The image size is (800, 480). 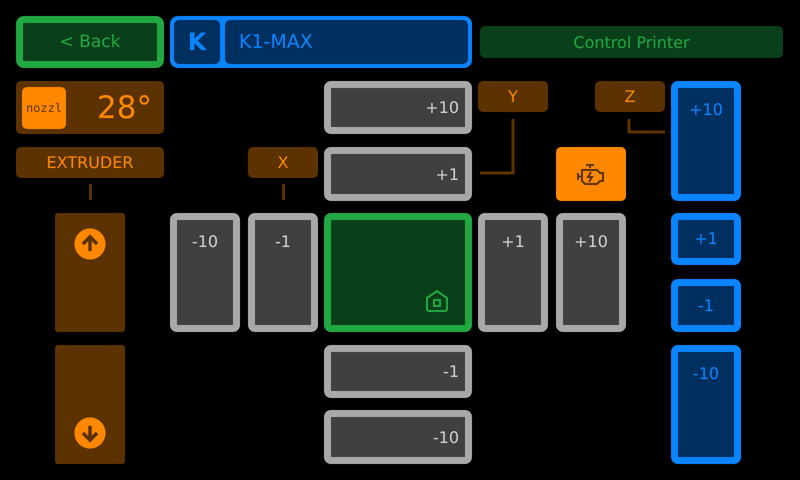 What do you see at coordinates (631, 42) in the screenshot?
I see `control-printer-button: Control Printer` at bounding box center [631, 42].